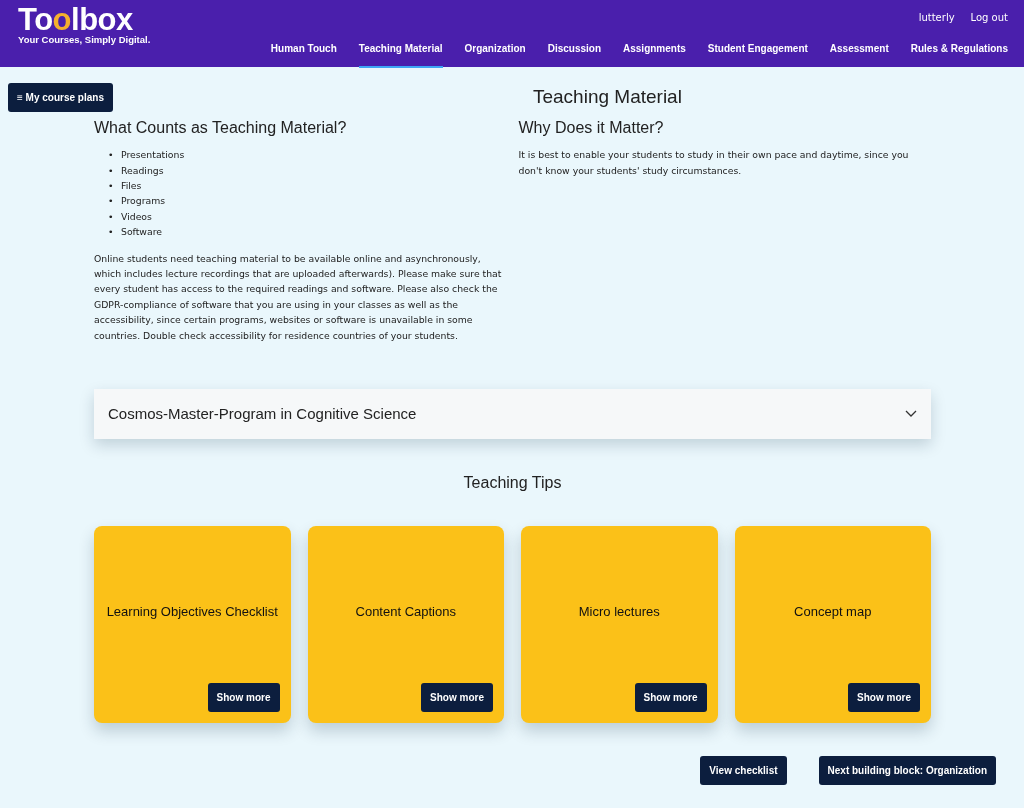  What do you see at coordinates (574, 50) in the screenshot?
I see `nav-tab: Discussion` at bounding box center [574, 50].